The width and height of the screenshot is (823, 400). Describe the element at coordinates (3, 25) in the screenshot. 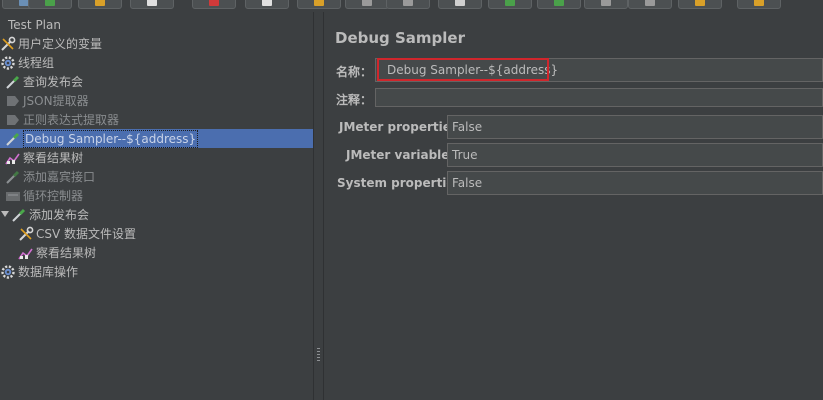

I see `test-plan-icon` at that location.